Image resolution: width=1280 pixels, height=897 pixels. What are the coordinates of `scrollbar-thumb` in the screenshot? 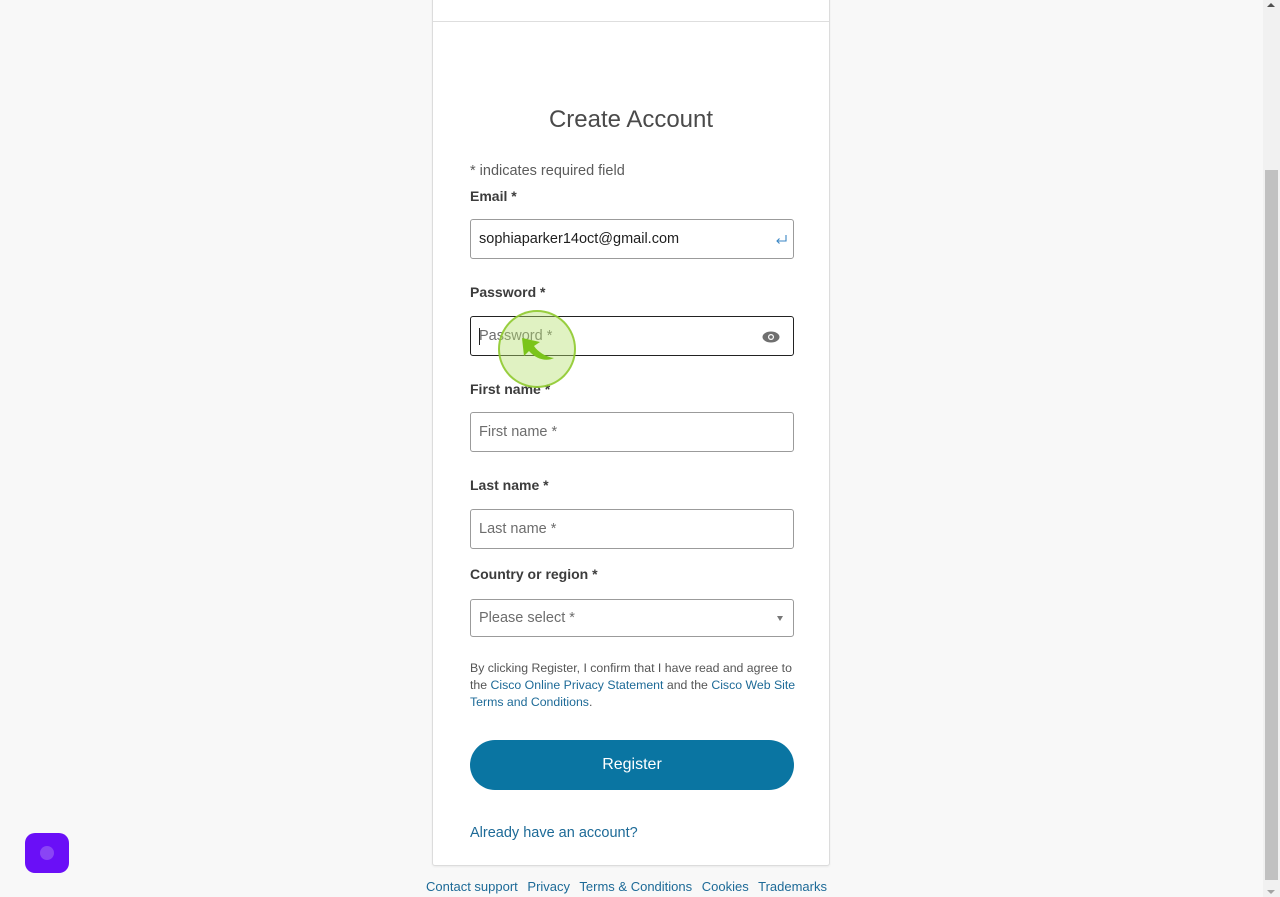 It's located at (1271, 525).